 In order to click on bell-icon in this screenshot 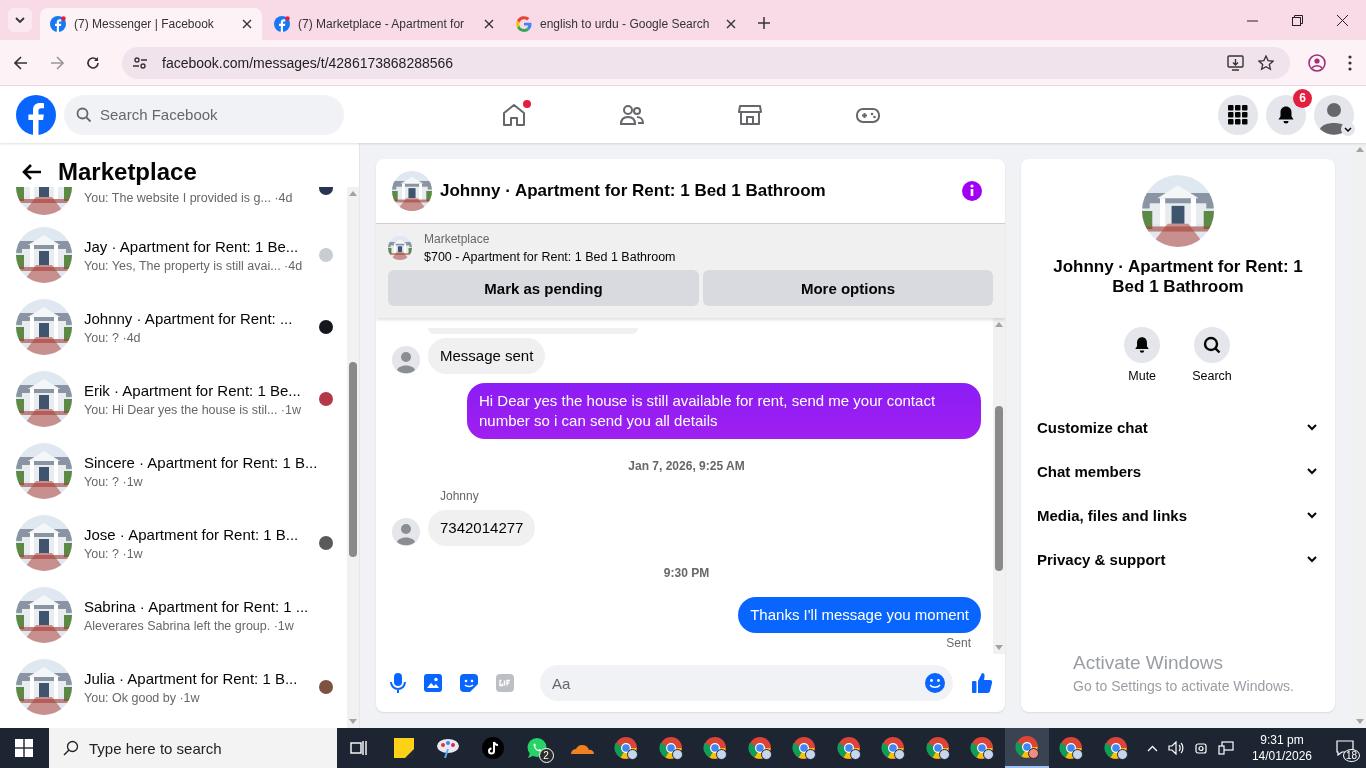, I will do `click(1286, 114)`.